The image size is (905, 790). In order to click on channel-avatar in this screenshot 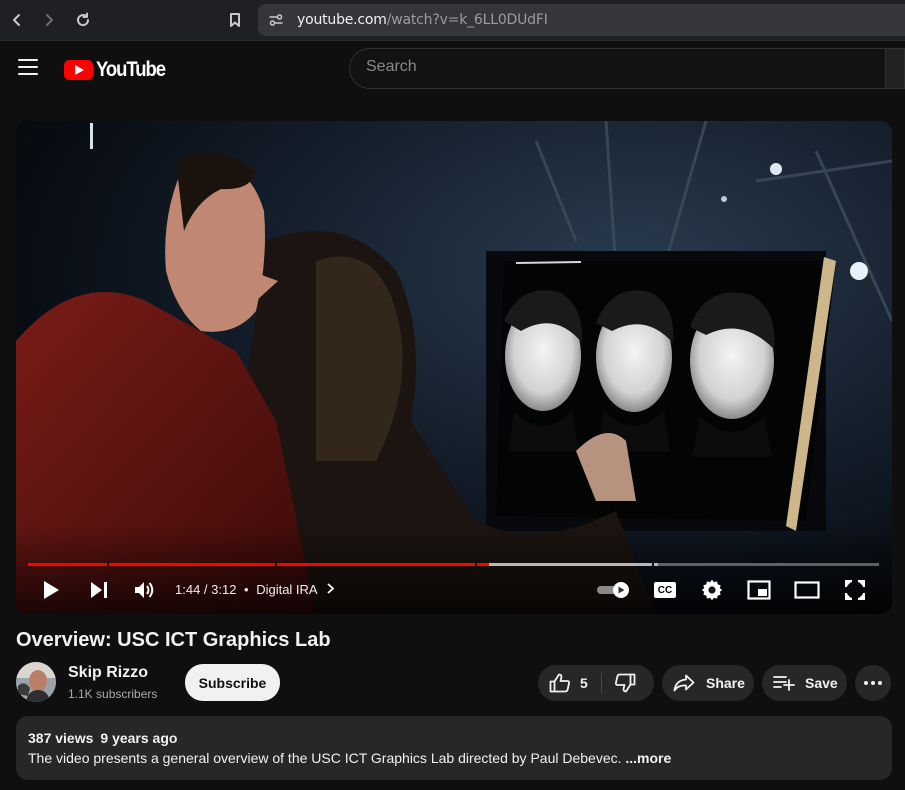, I will do `click(36, 682)`.